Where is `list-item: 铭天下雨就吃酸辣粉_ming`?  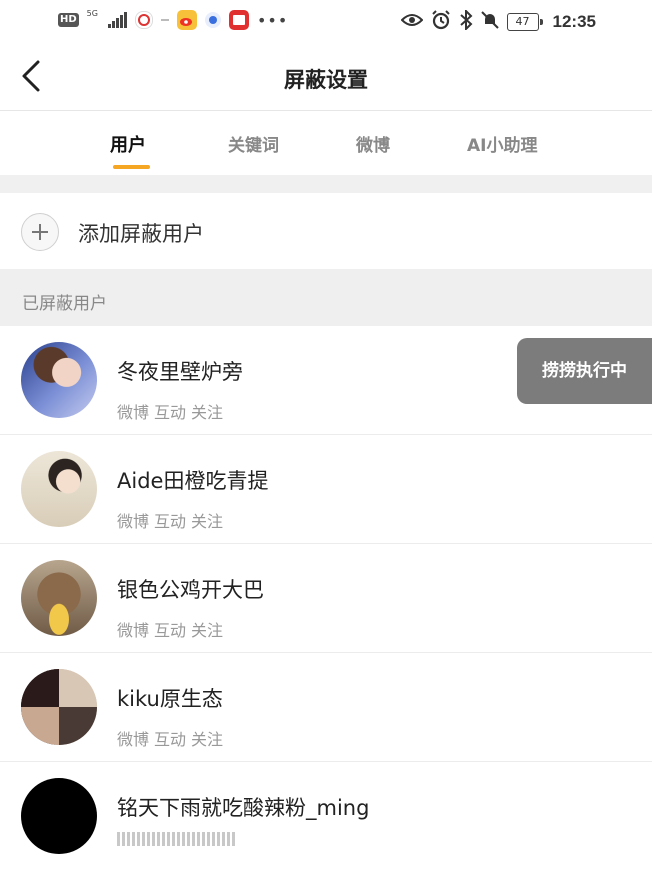
list-item: 铭天下雨就吃酸辣粉_ming is located at coordinates (326, 816).